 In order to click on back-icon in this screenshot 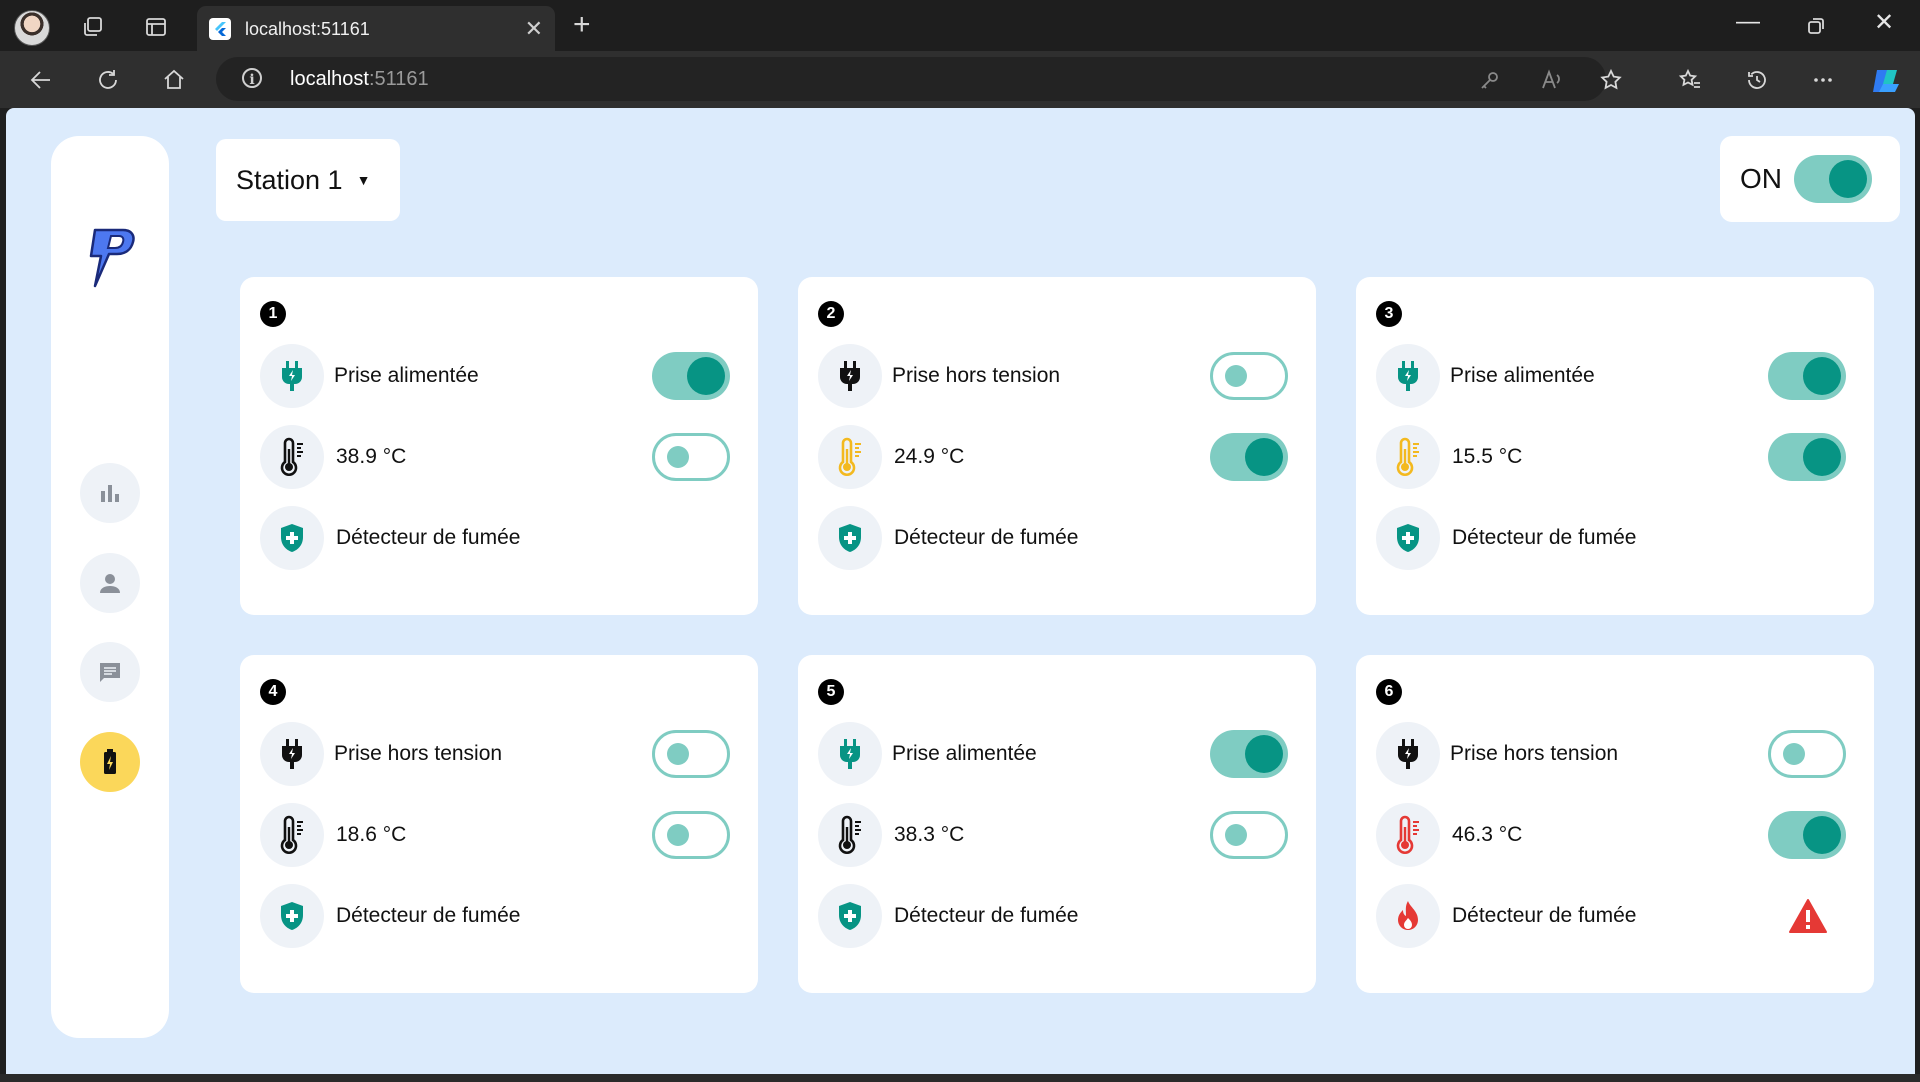, I will do `click(41, 80)`.